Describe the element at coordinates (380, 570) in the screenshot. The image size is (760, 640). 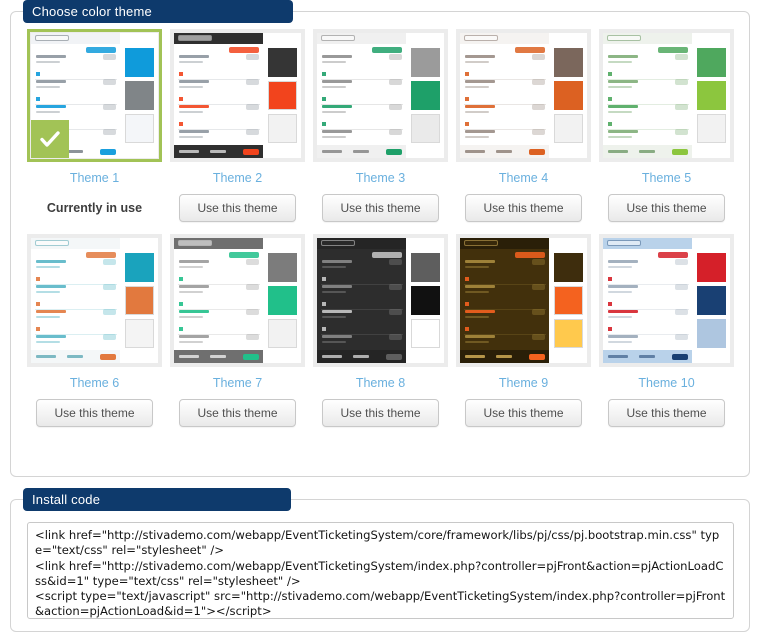
I see `install-code-textarea` at that location.